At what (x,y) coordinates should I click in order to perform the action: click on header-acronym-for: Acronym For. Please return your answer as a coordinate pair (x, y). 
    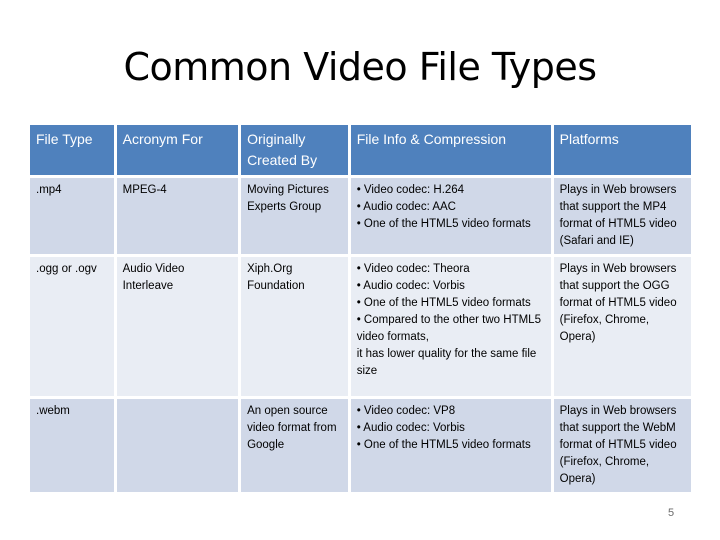
    Looking at the image, I should click on (177, 150).